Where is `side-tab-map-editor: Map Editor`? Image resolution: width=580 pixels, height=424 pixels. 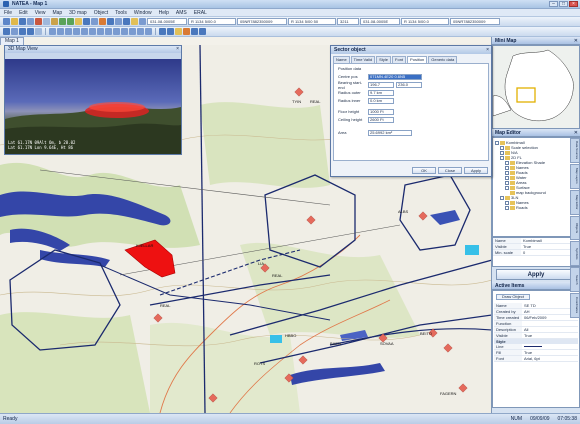
side-tab-map-editor: Map Editor is located at coordinates (575, 202).